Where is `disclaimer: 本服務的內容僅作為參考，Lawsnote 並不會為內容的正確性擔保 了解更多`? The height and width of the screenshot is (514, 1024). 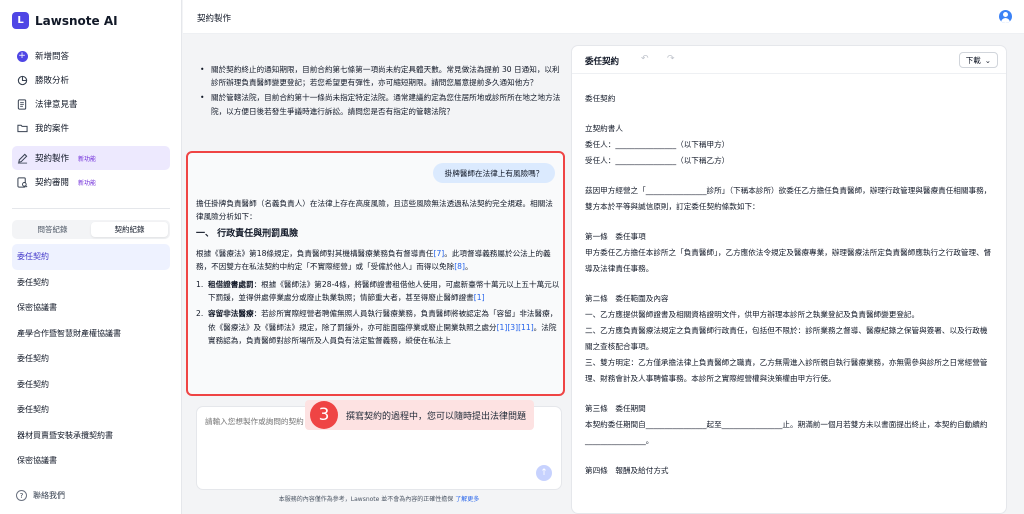
disclaimer: 本服務的內容僅作為參考，Lawsnote 並不會為內容的正確性擔保 了解更多 is located at coordinates (379, 498).